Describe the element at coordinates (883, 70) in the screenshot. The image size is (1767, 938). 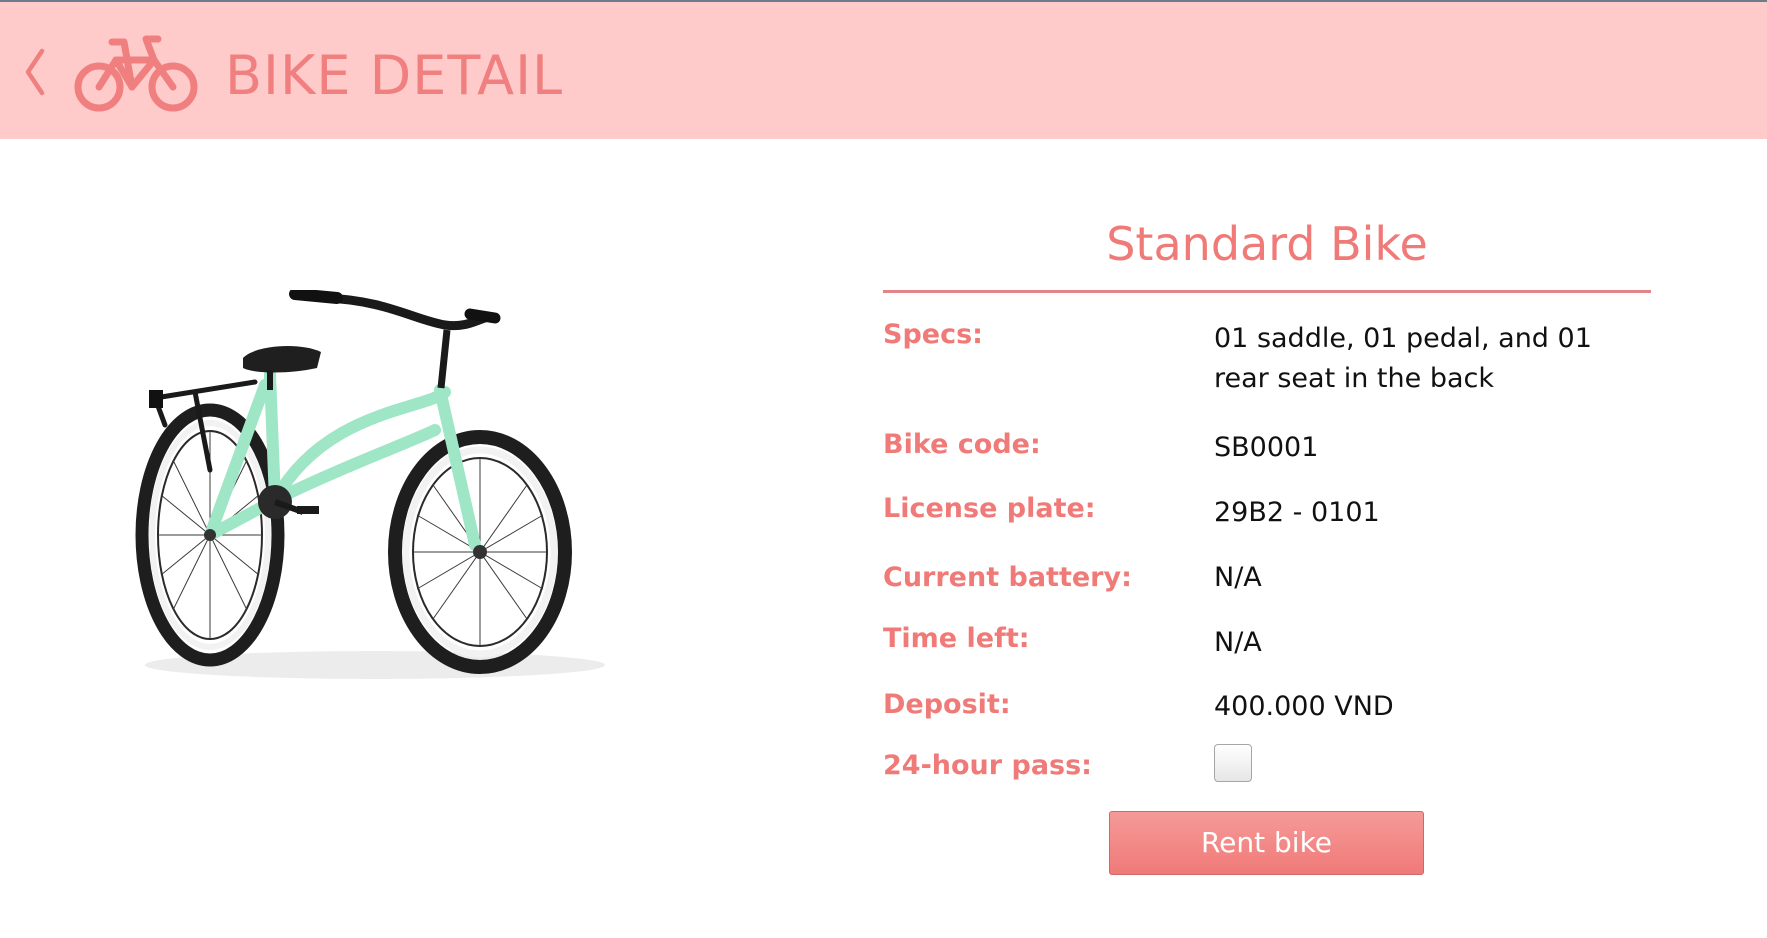
I see `header-bar: BIKE DETAIL` at that location.